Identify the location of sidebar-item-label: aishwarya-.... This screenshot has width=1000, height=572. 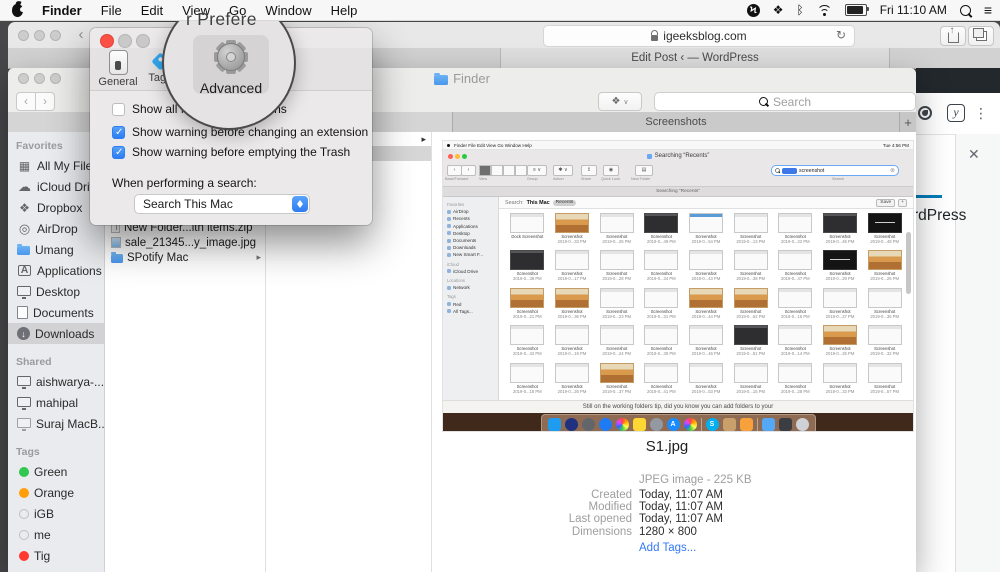
(70, 381).